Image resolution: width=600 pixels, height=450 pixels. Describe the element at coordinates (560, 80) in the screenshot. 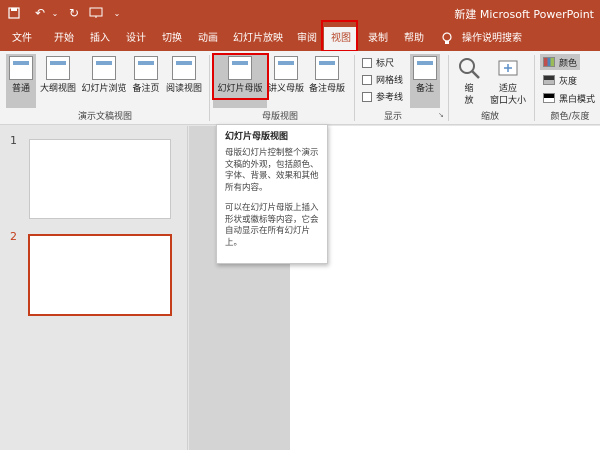

I see `grayscale-option: 灰度` at that location.